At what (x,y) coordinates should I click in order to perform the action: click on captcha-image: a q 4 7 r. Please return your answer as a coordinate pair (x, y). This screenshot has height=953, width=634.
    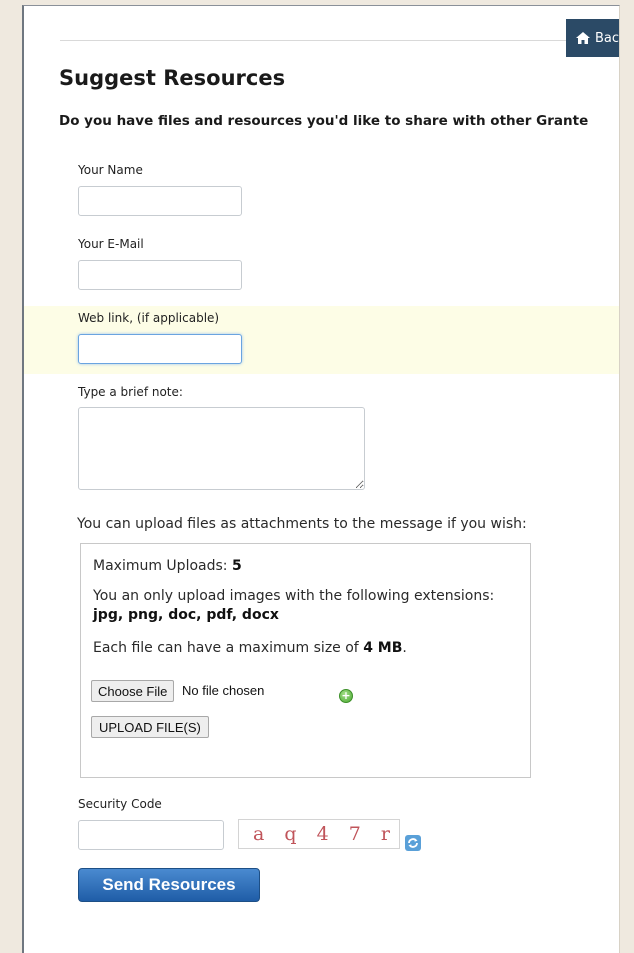
    Looking at the image, I should click on (319, 834).